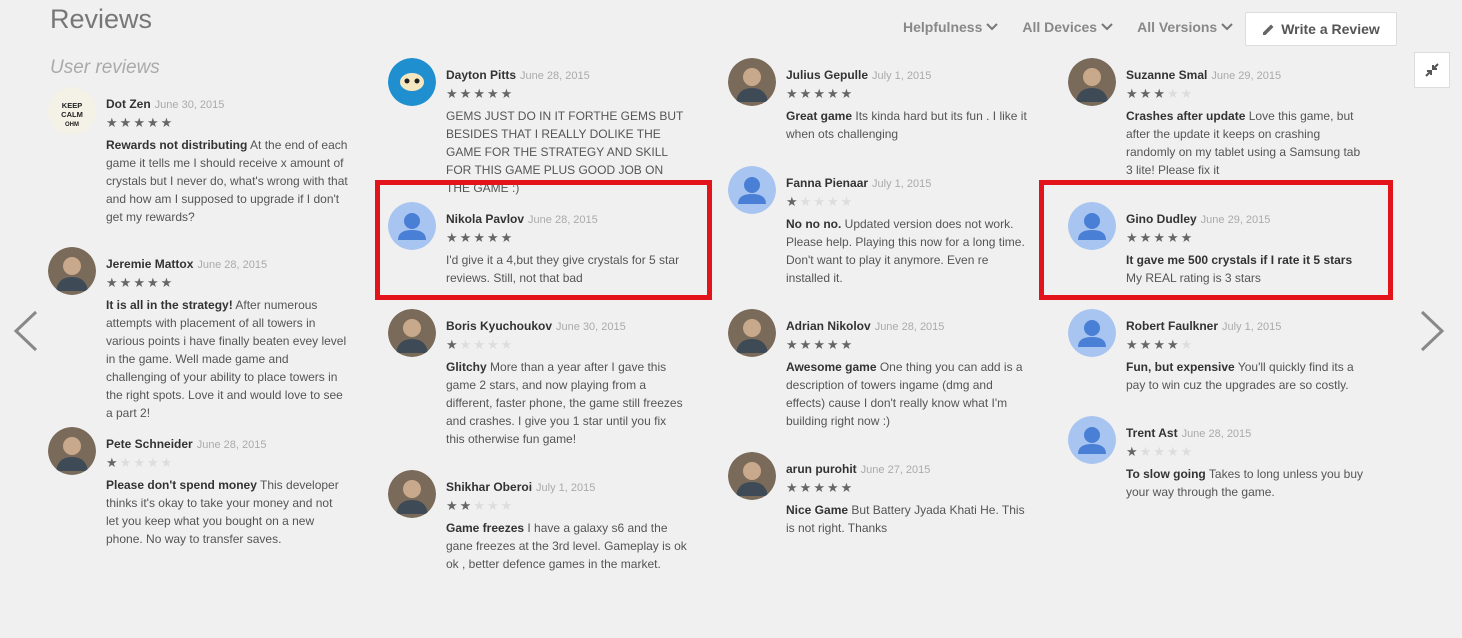 The height and width of the screenshot is (638, 1462). Describe the element at coordinates (499, 326) in the screenshot. I see `author-name: Boris Kyuchoukov` at that location.